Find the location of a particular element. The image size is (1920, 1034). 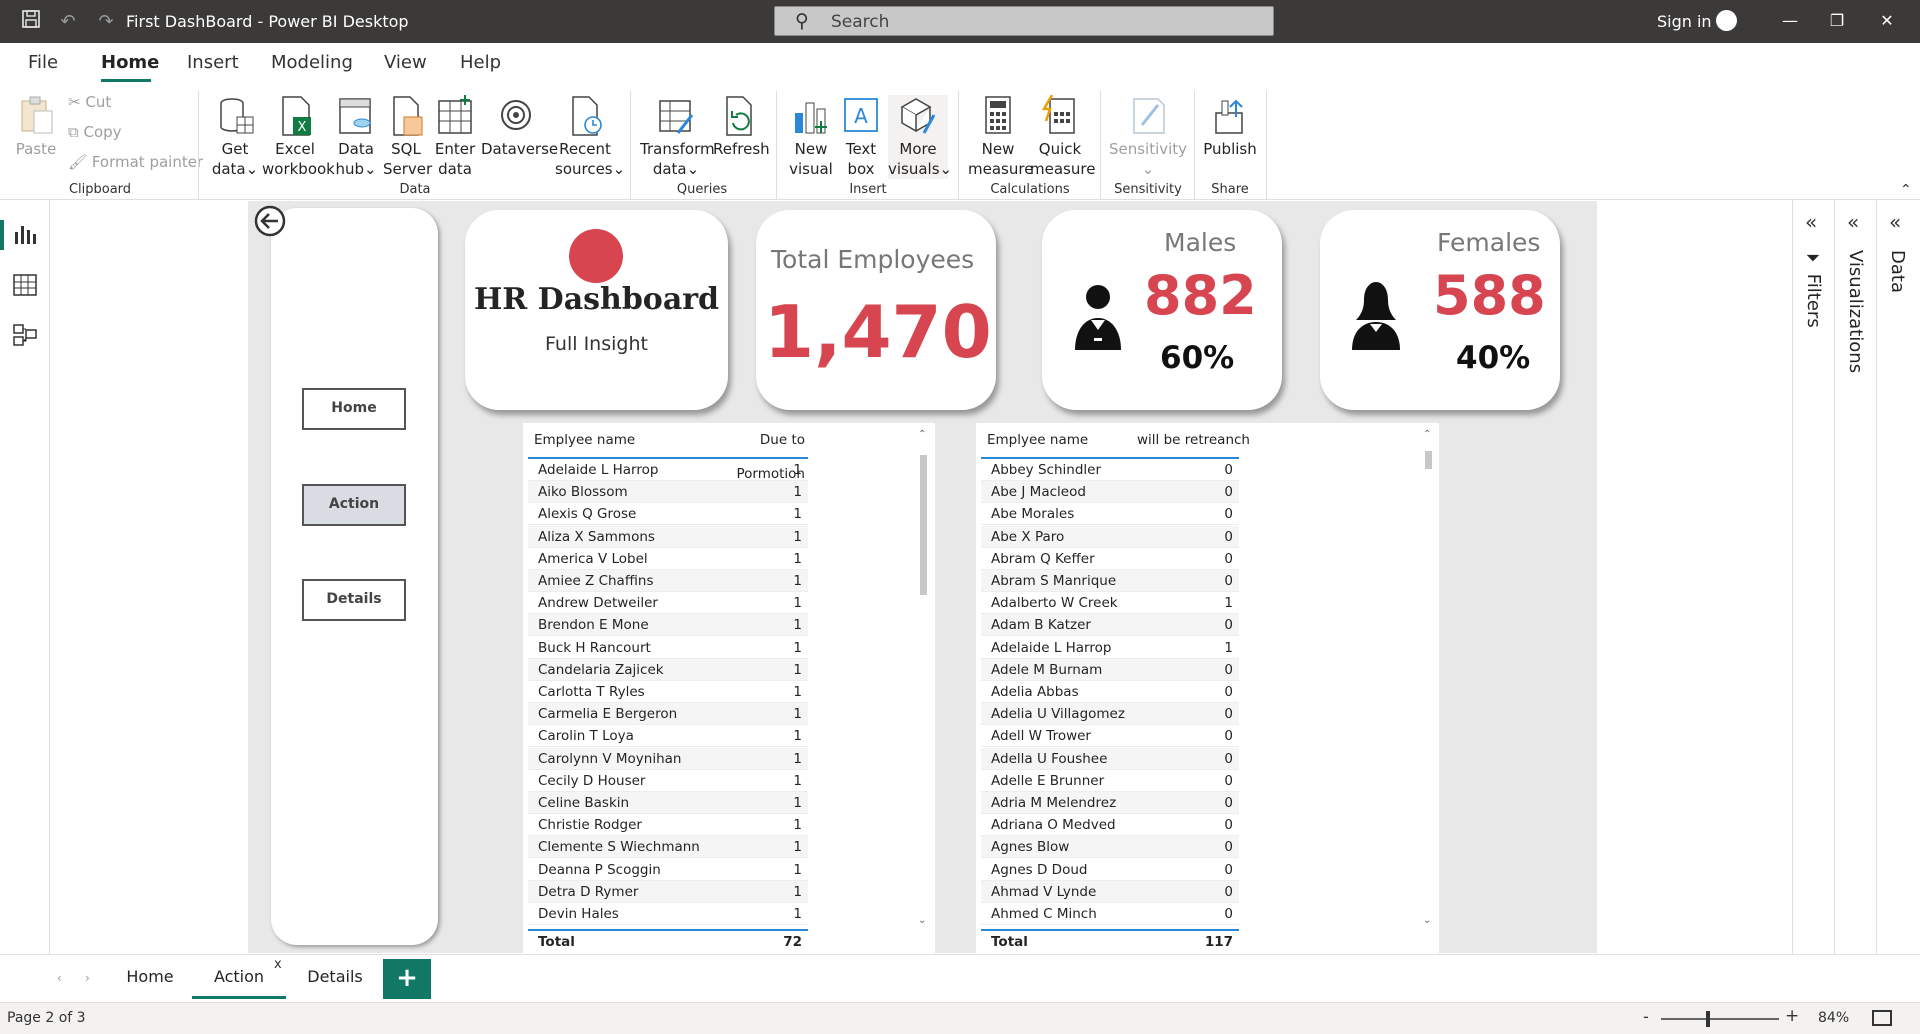

dataverse-button: Dataverse is located at coordinates (519, 127).